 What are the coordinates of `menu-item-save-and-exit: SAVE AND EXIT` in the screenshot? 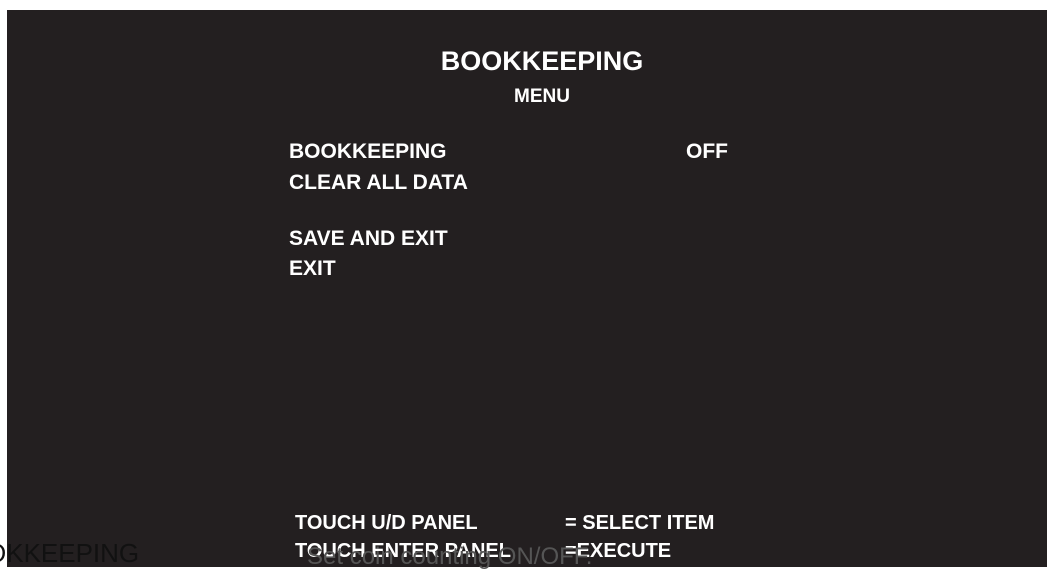 It's located at (368, 238).